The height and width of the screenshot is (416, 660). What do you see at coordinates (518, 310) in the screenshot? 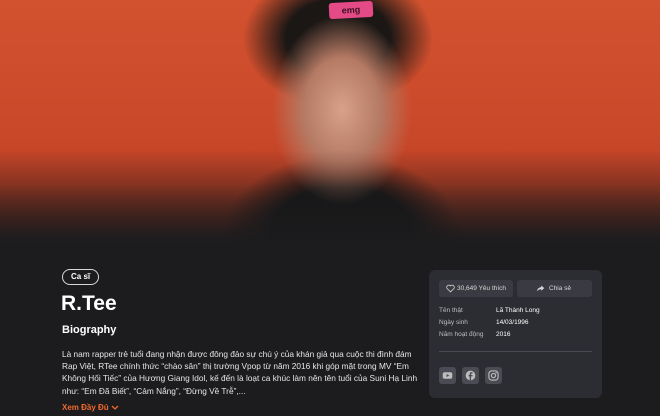
I see `info-value: Lã Thành Long` at bounding box center [518, 310].